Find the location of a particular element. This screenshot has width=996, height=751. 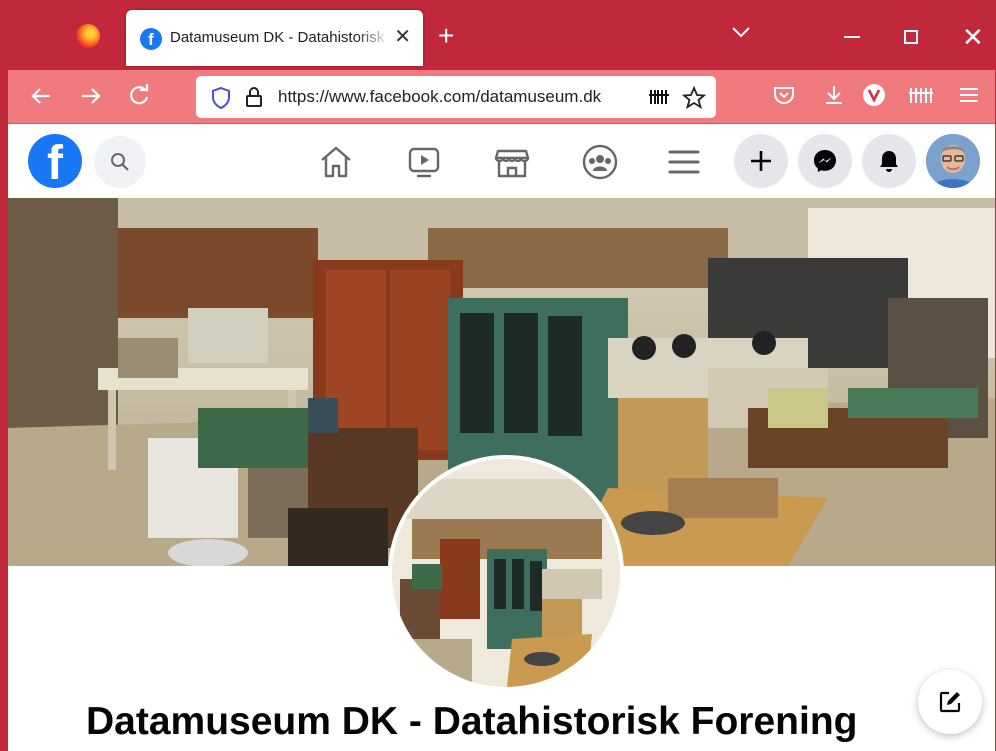

messenger-button is located at coordinates (825, 161).